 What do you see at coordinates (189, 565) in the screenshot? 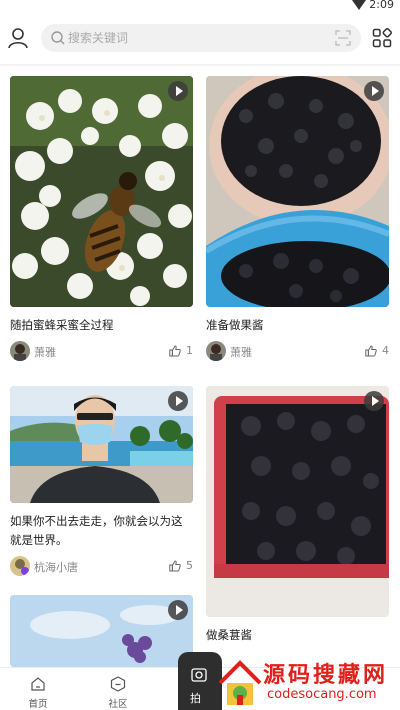
I see `like-count: 5` at bounding box center [189, 565].